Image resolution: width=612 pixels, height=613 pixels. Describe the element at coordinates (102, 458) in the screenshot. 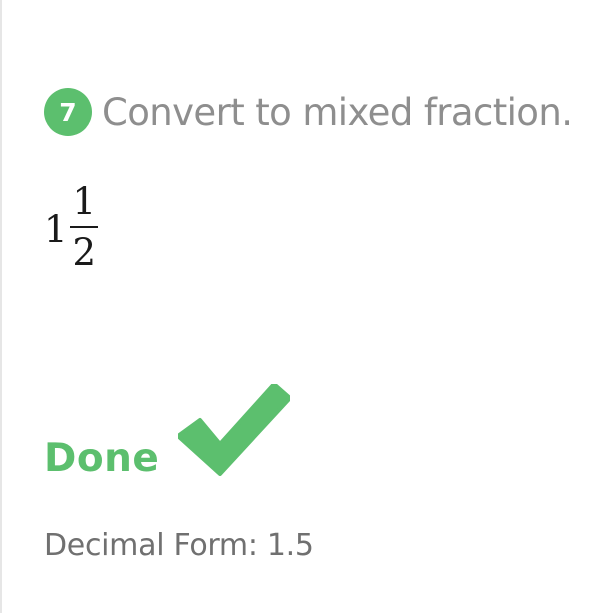

I see `done-label: Done` at that location.